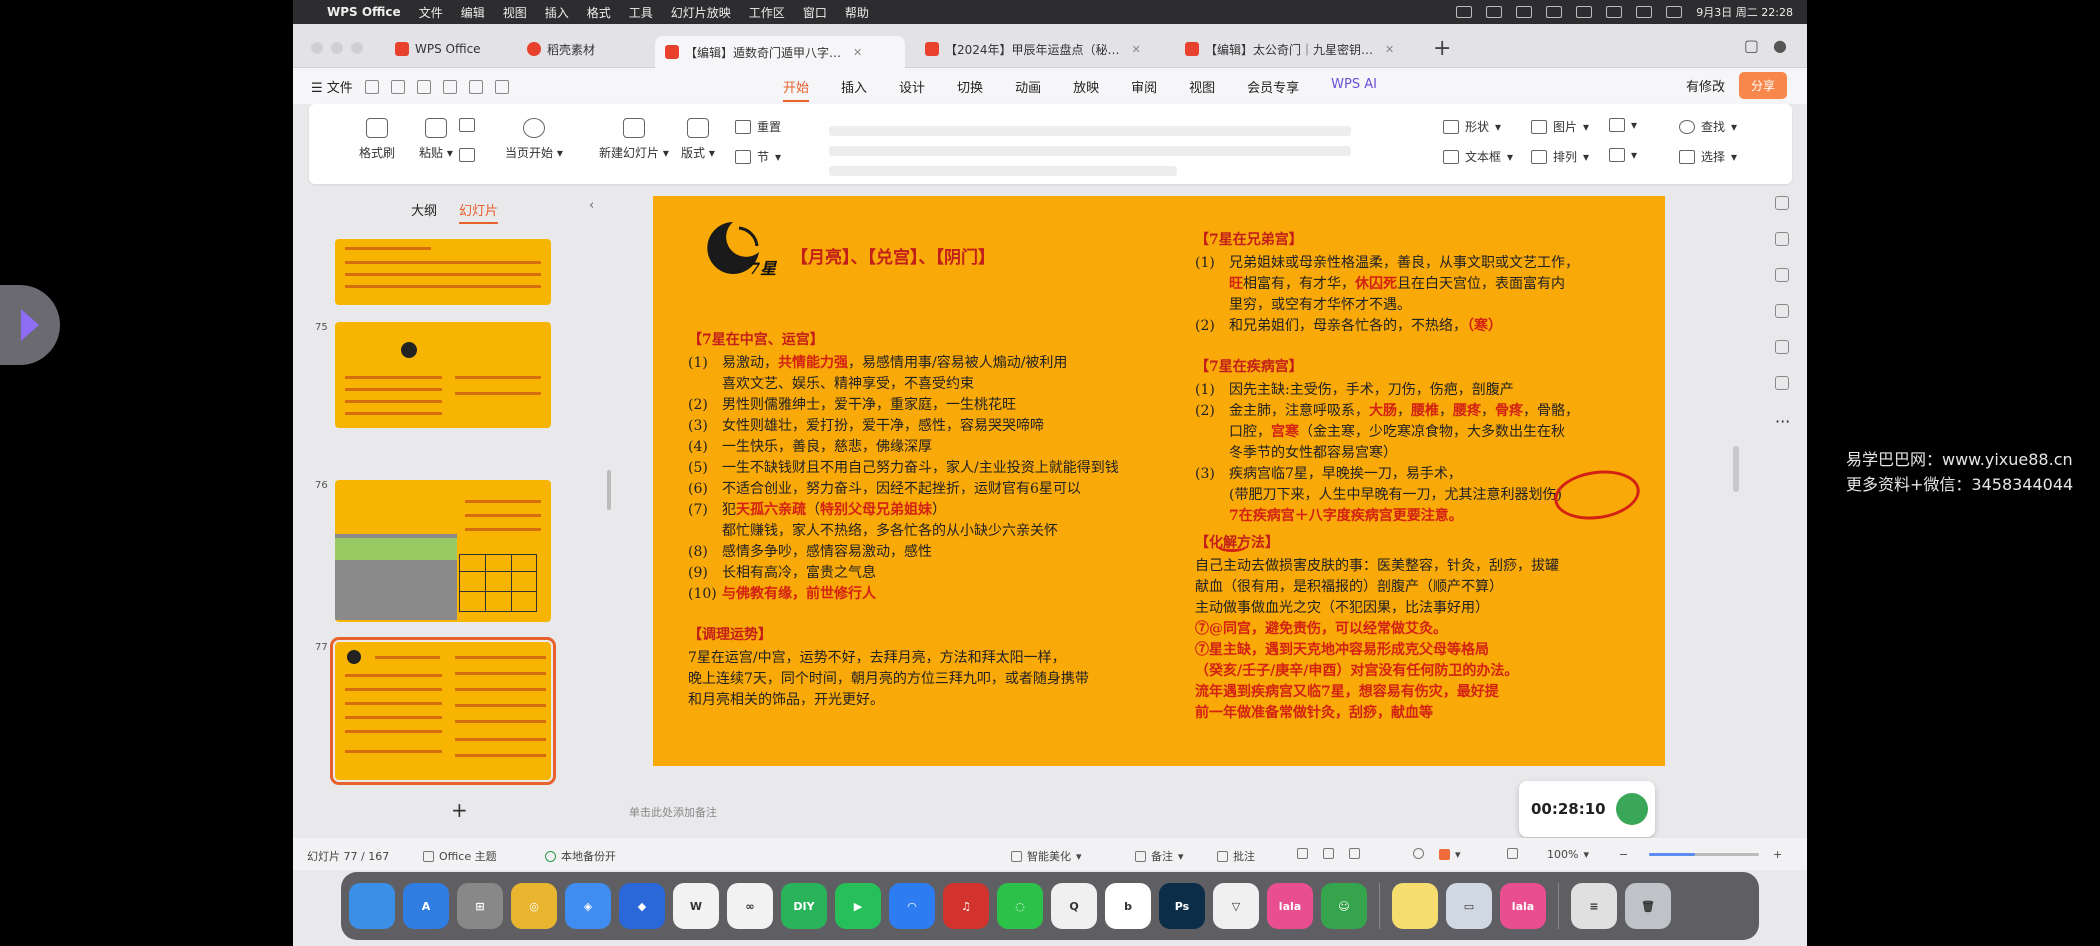 The height and width of the screenshot is (946, 2100). Describe the element at coordinates (460, 856) in the screenshot. I see `theme-button: Office 主题` at that location.